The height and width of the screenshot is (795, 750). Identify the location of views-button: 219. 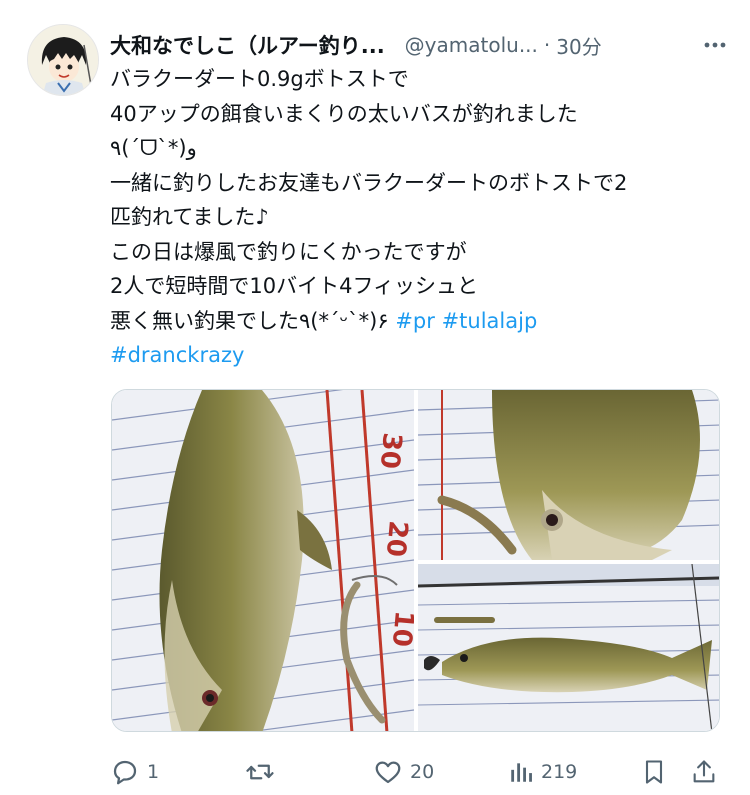
(542, 772).